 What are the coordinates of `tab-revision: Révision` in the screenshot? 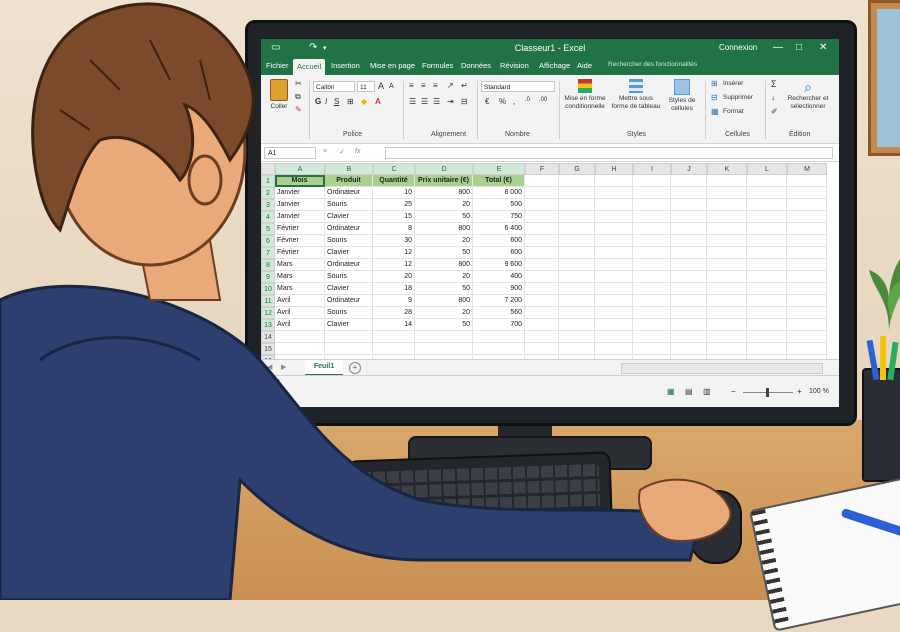 It's located at (514, 65).